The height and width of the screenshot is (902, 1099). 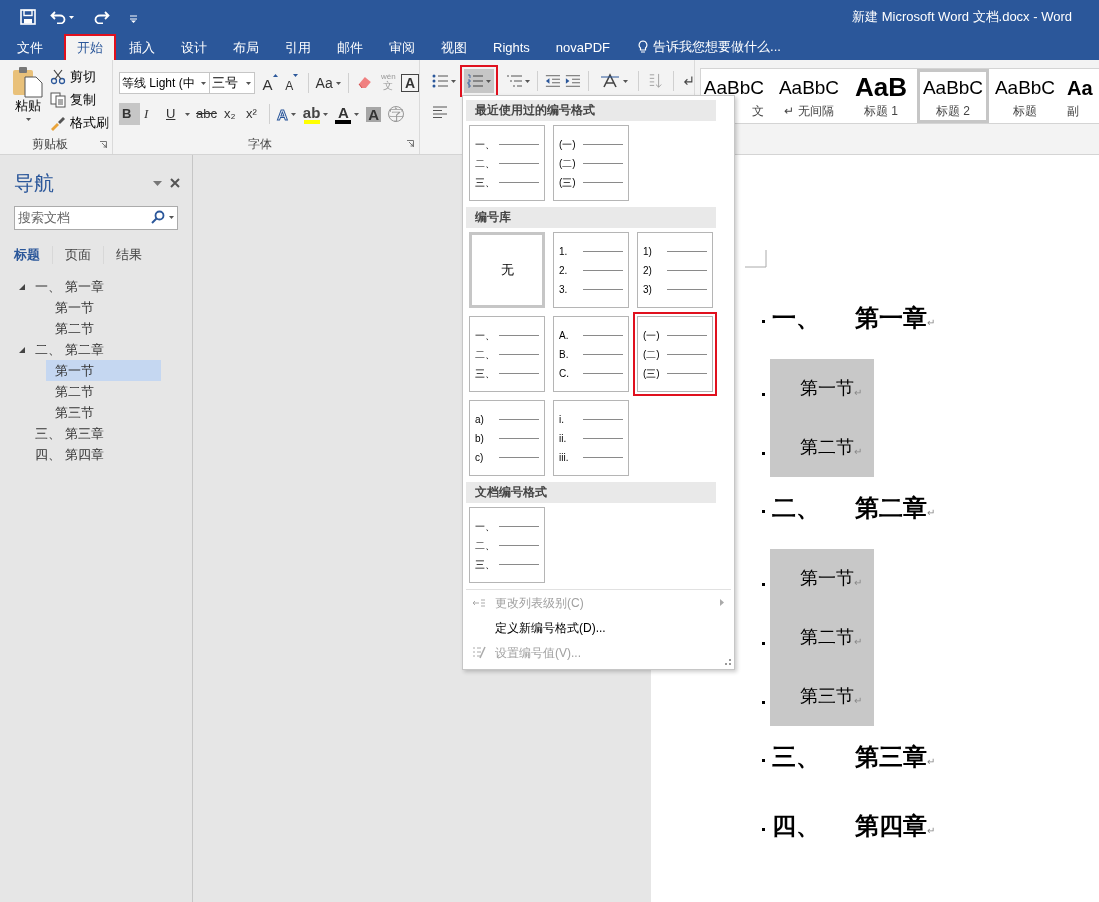 I want to click on ribbon-tab: 视图, so click(x=454, y=47).